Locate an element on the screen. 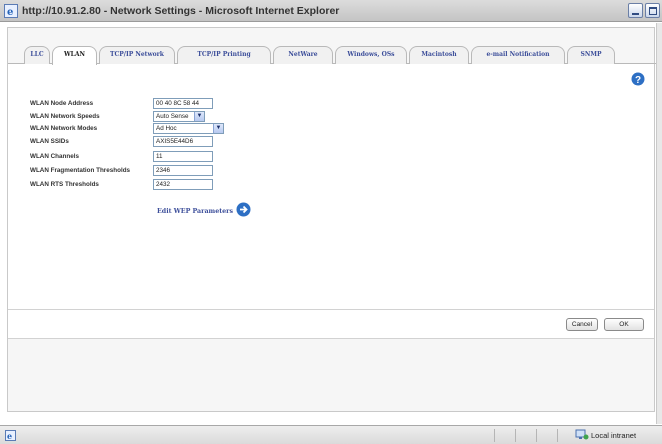 The width and height of the screenshot is (662, 444). tab-llc: LLC is located at coordinates (37, 55).